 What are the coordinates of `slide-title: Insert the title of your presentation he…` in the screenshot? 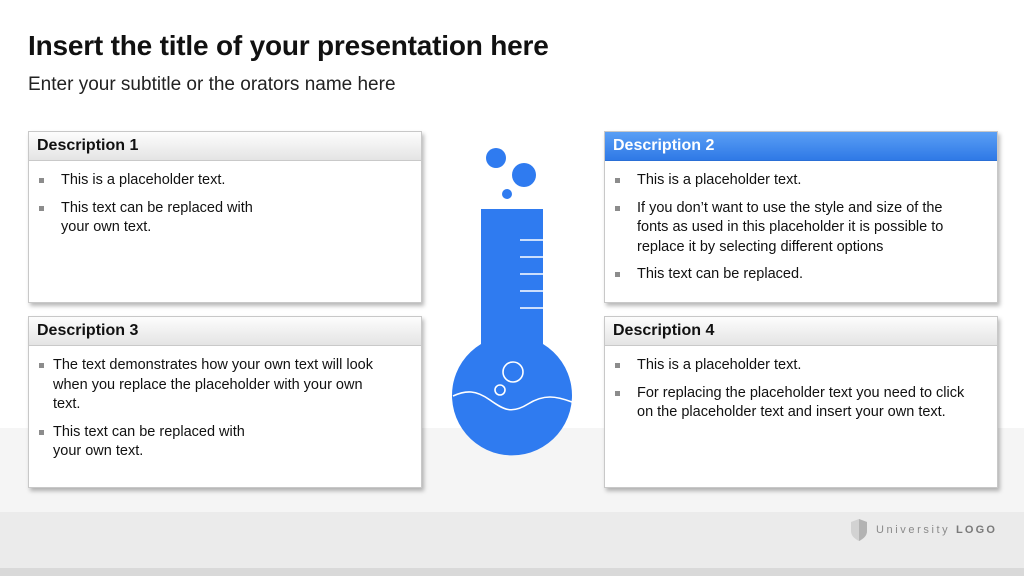 It's located at (288, 46).